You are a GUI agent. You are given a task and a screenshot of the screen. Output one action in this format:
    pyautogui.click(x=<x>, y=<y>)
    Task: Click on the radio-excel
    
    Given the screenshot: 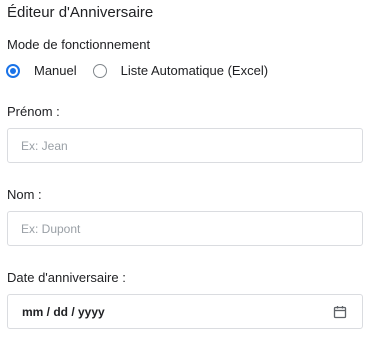 What is the action you would take?
    pyautogui.click(x=99, y=70)
    